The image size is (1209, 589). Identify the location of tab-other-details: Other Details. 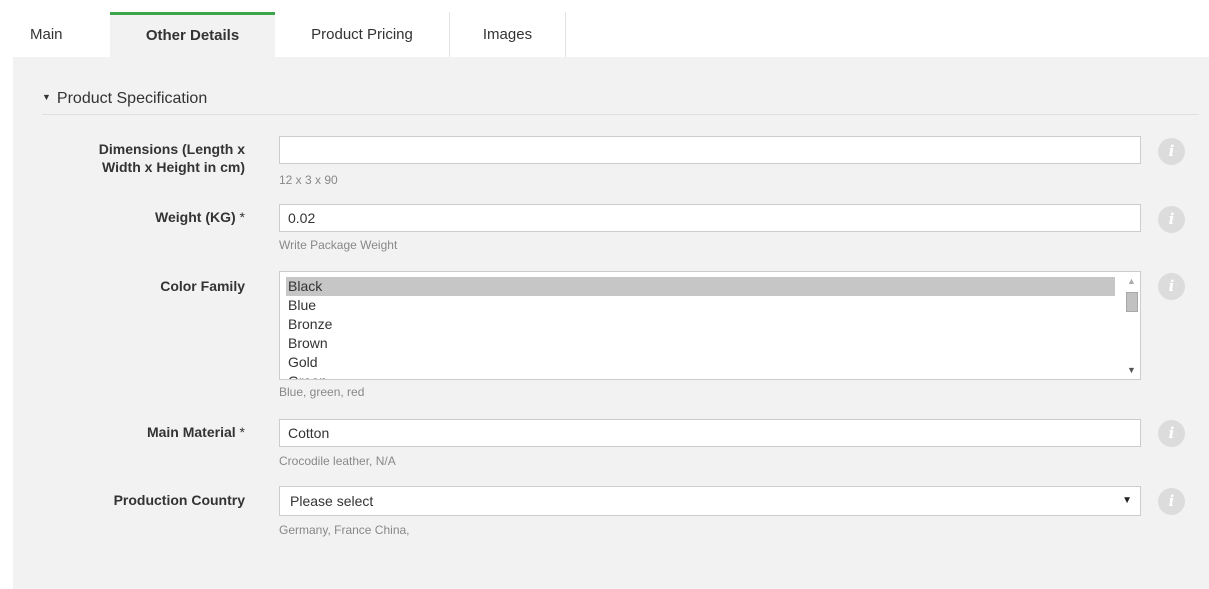
(192, 34).